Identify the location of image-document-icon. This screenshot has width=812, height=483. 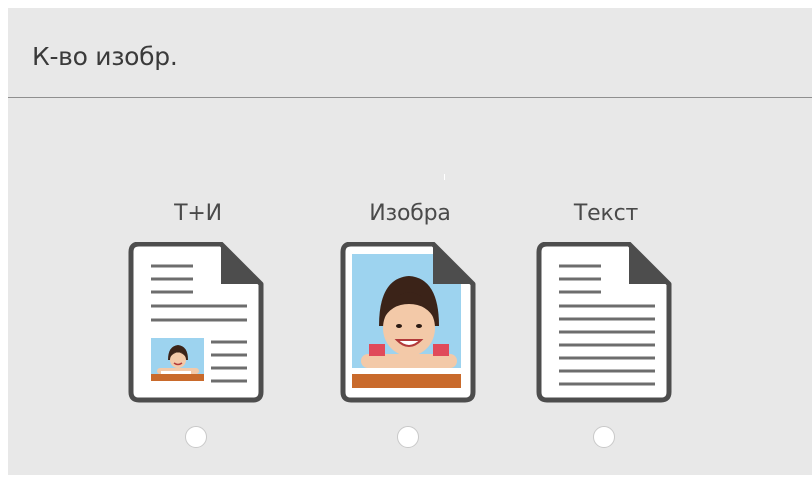
(409, 323).